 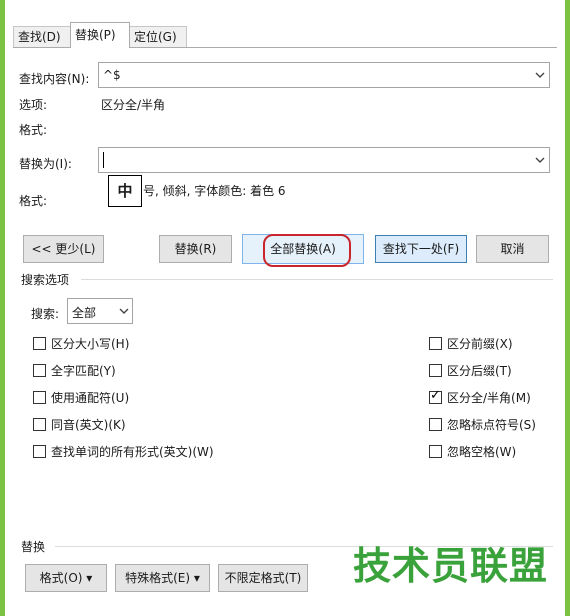 What do you see at coordinates (132, 452) in the screenshot?
I see `checkbox-label: 查找单词的所有形式(英文)(W)` at bounding box center [132, 452].